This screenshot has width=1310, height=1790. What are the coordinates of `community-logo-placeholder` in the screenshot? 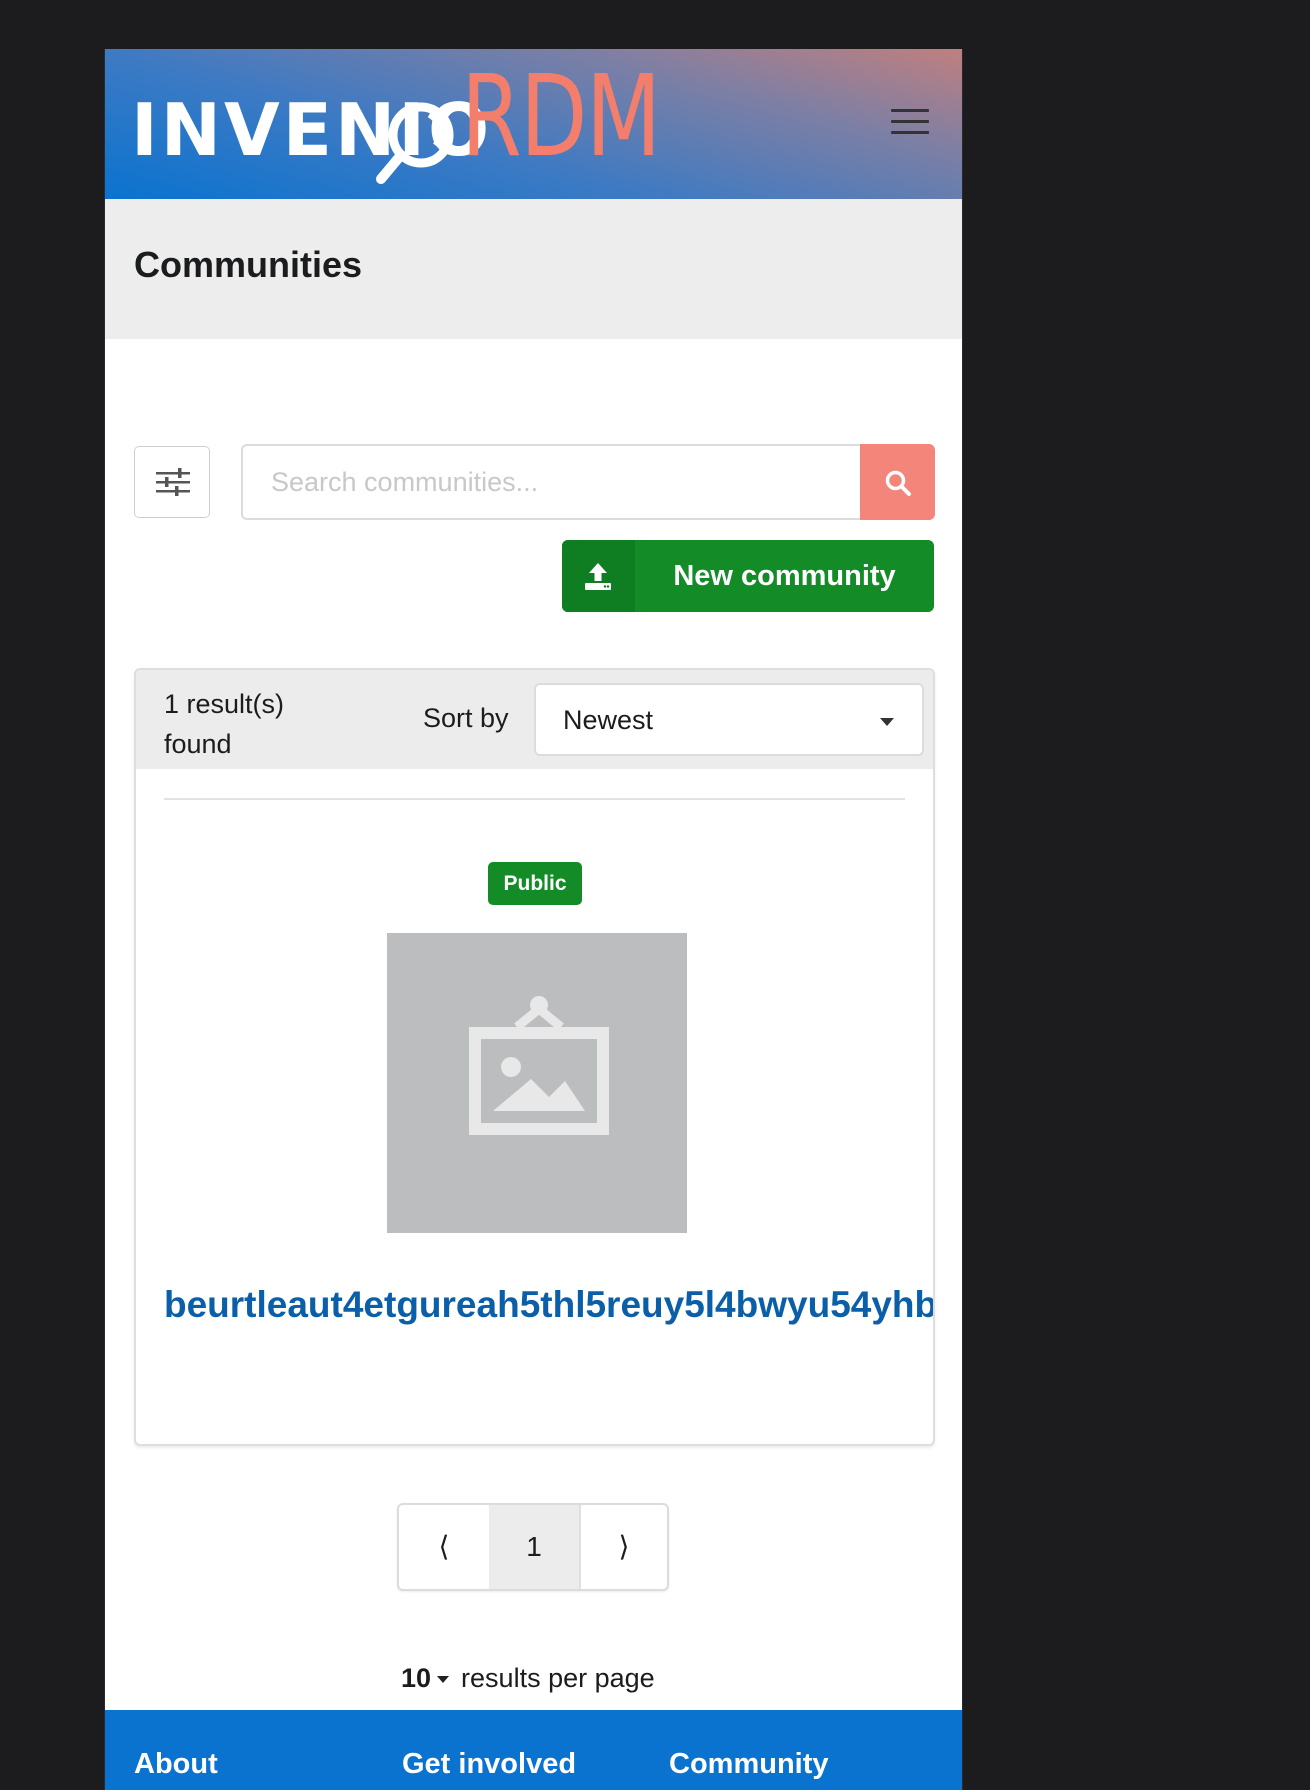 It's located at (537, 1083).